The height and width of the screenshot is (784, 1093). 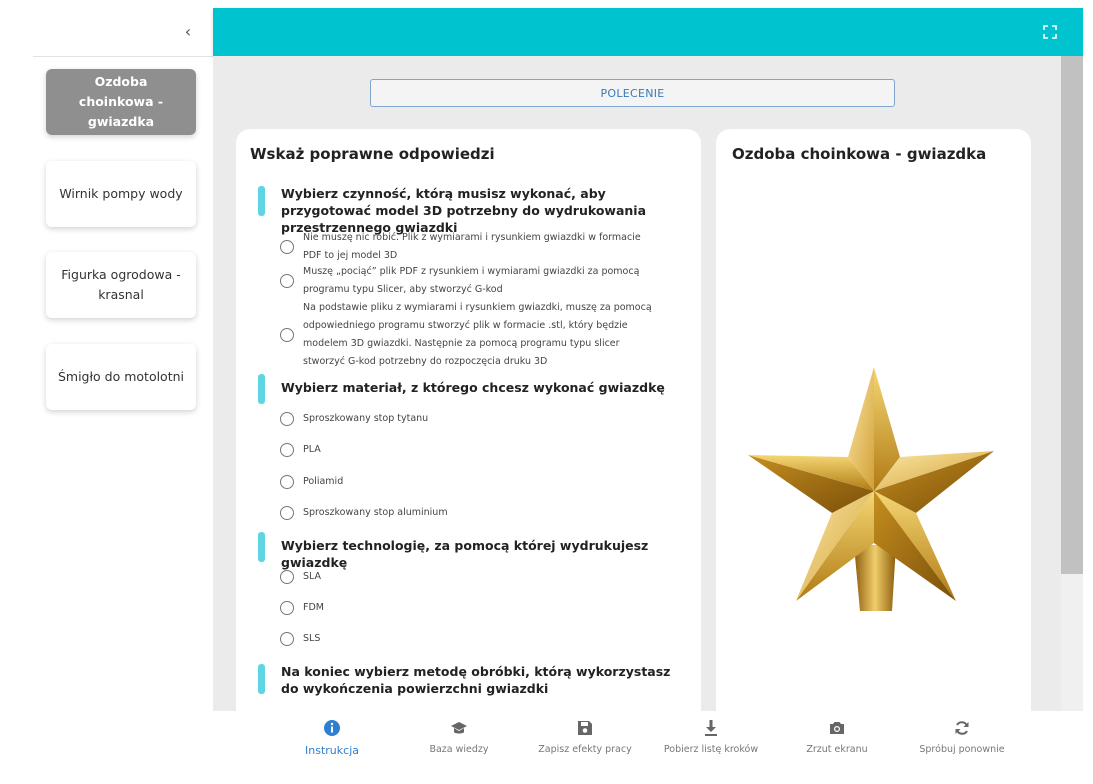 I want to click on zapisz-efekty-button: Zapisz efekty pracy, so click(x=585, y=737).